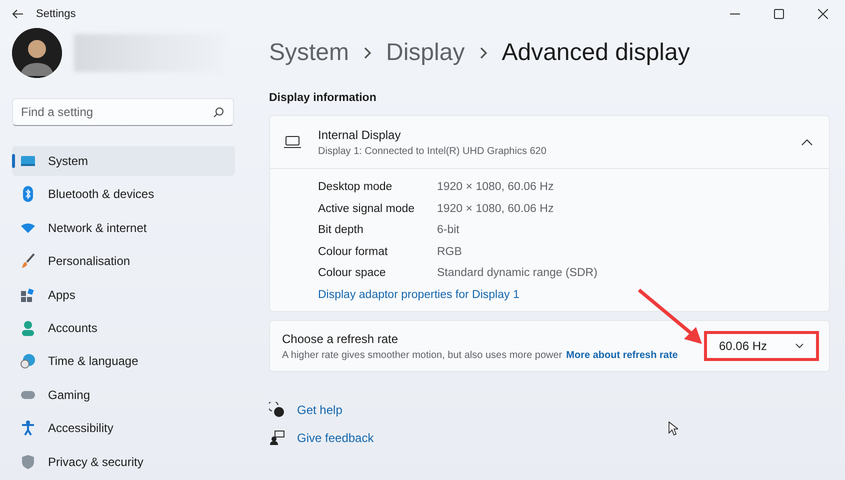 The height and width of the screenshot is (480, 845). Describe the element at coordinates (360, 135) in the screenshot. I see `card-title: Internal Display` at that location.